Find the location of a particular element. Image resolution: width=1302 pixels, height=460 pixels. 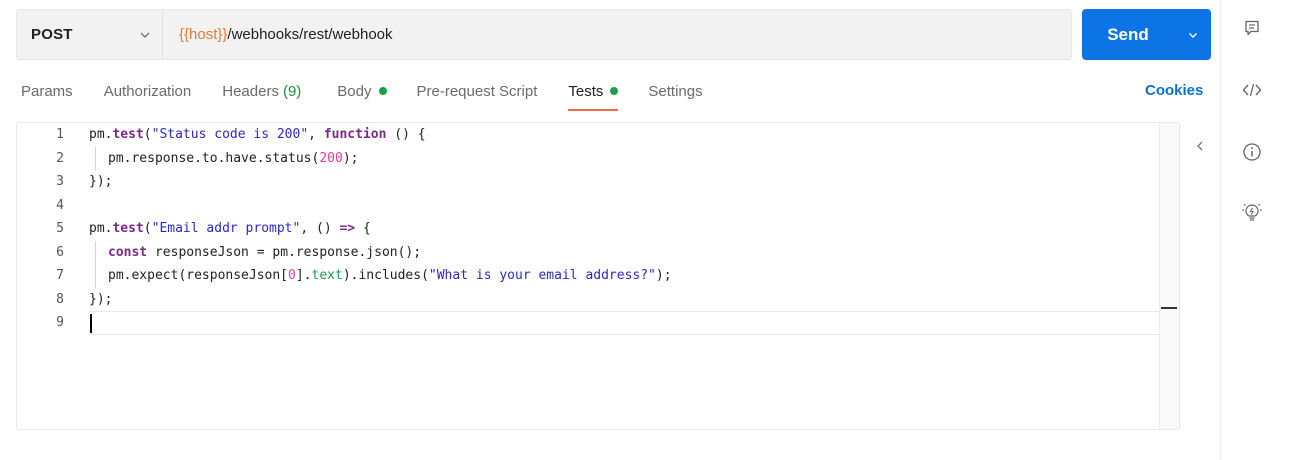

lightbulb-icon is located at coordinates (1252, 212).